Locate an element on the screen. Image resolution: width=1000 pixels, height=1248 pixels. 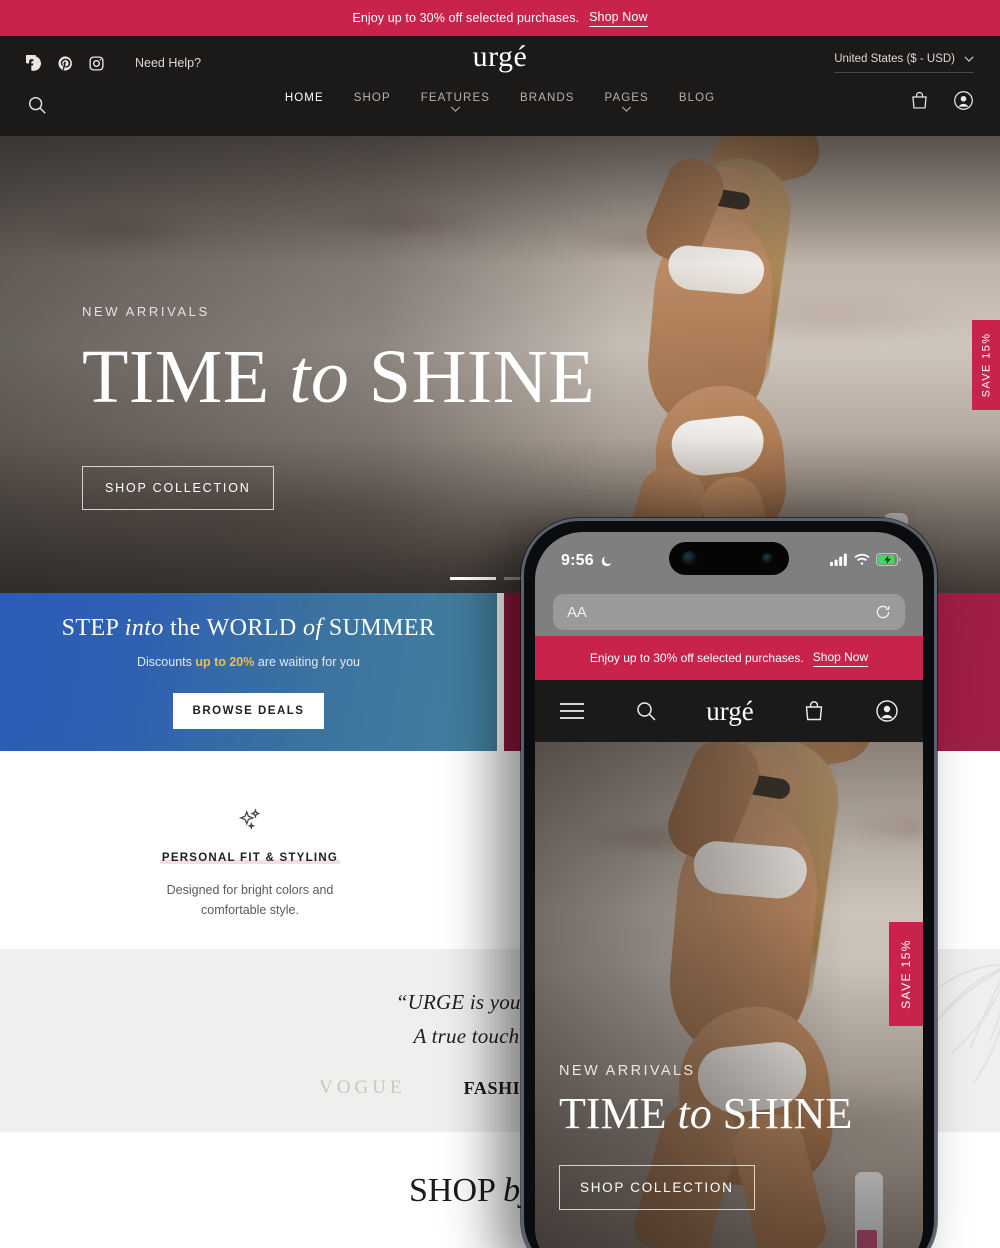
hamburger-menu-icon is located at coordinates (572, 711).